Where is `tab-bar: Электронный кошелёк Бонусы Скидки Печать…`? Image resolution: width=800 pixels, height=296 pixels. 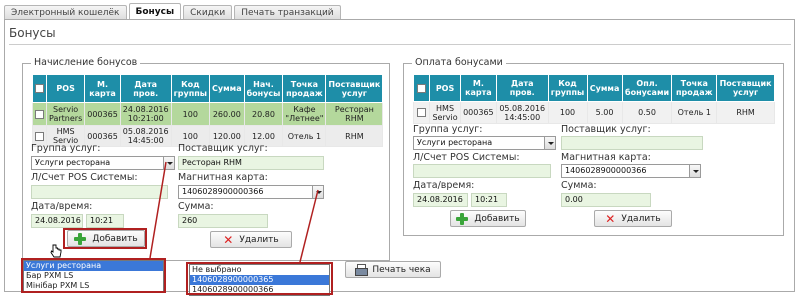 tab-bar: Электронный кошелёк Бонусы Скидки Печать… is located at coordinates (173, 11).